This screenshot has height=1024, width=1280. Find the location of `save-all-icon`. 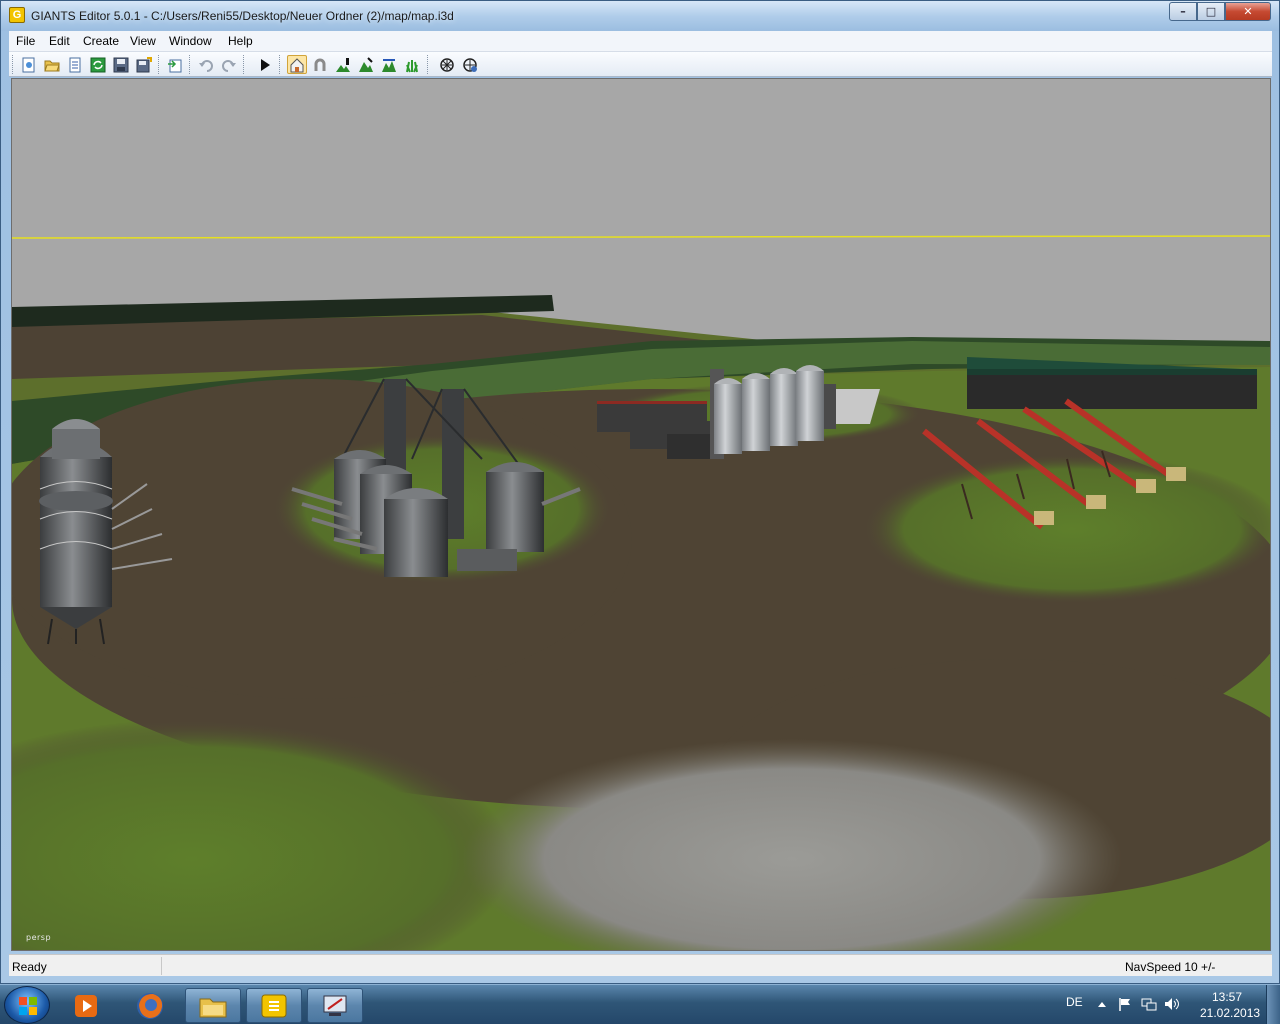

save-all-icon is located at coordinates (144, 64).